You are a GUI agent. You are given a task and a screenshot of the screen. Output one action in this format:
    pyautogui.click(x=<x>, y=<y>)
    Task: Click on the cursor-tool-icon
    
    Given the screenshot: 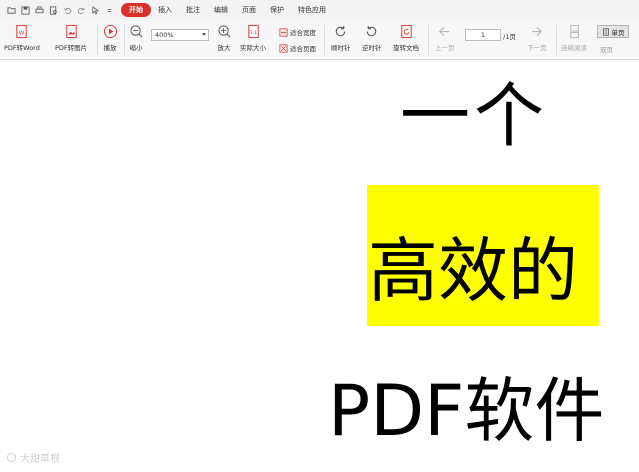 What is the action you would take?
    pyautogui.click(x=95, y=10)
    